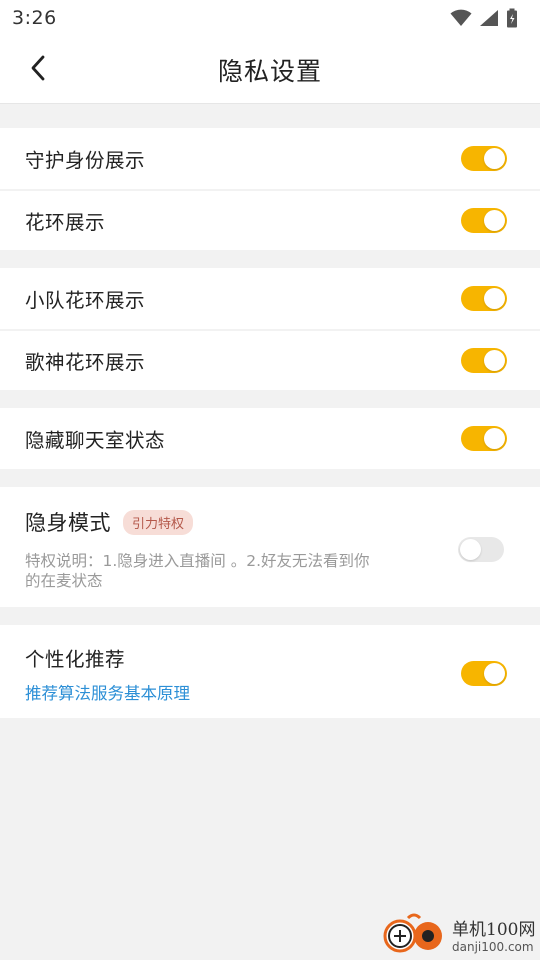  I want to click on personalize-toggle, so click(484, 673).